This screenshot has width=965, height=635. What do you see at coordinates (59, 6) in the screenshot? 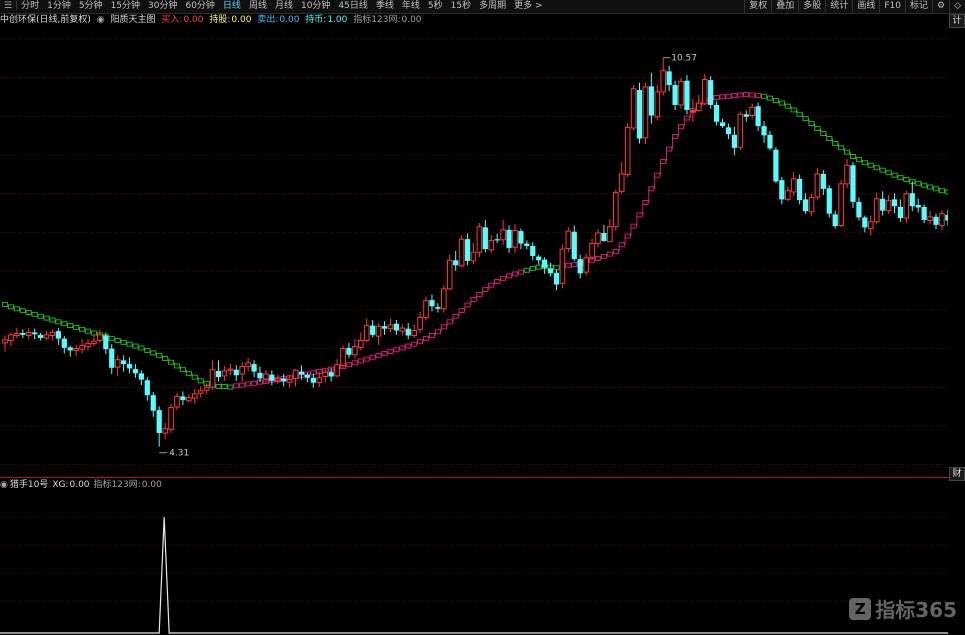
I see `timeframe-tab: 1分钟` at bounding box center [59, 6].